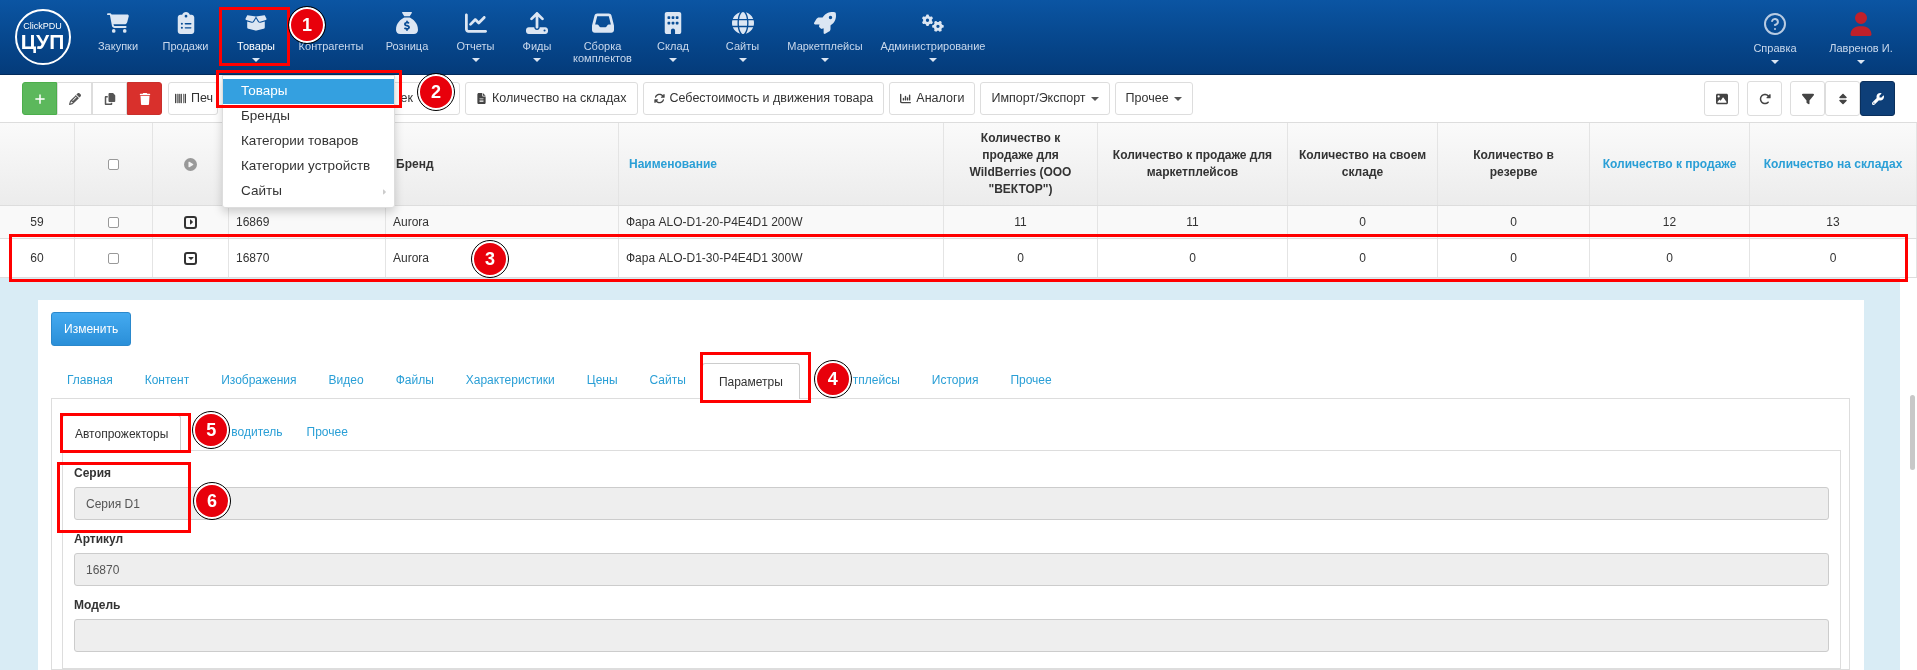  I want to click on field-label: Модель, so click(98, 605).